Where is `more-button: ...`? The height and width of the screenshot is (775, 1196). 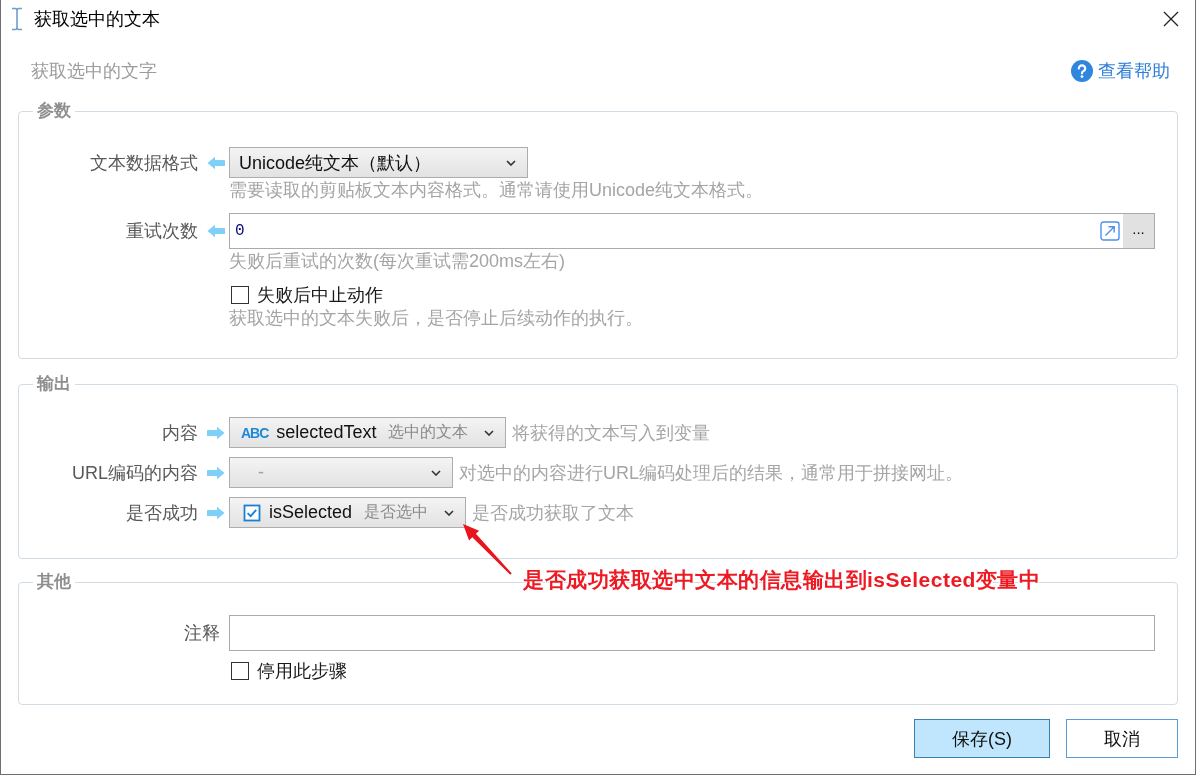
more-button: ... is located at coordinates (1138, 231).